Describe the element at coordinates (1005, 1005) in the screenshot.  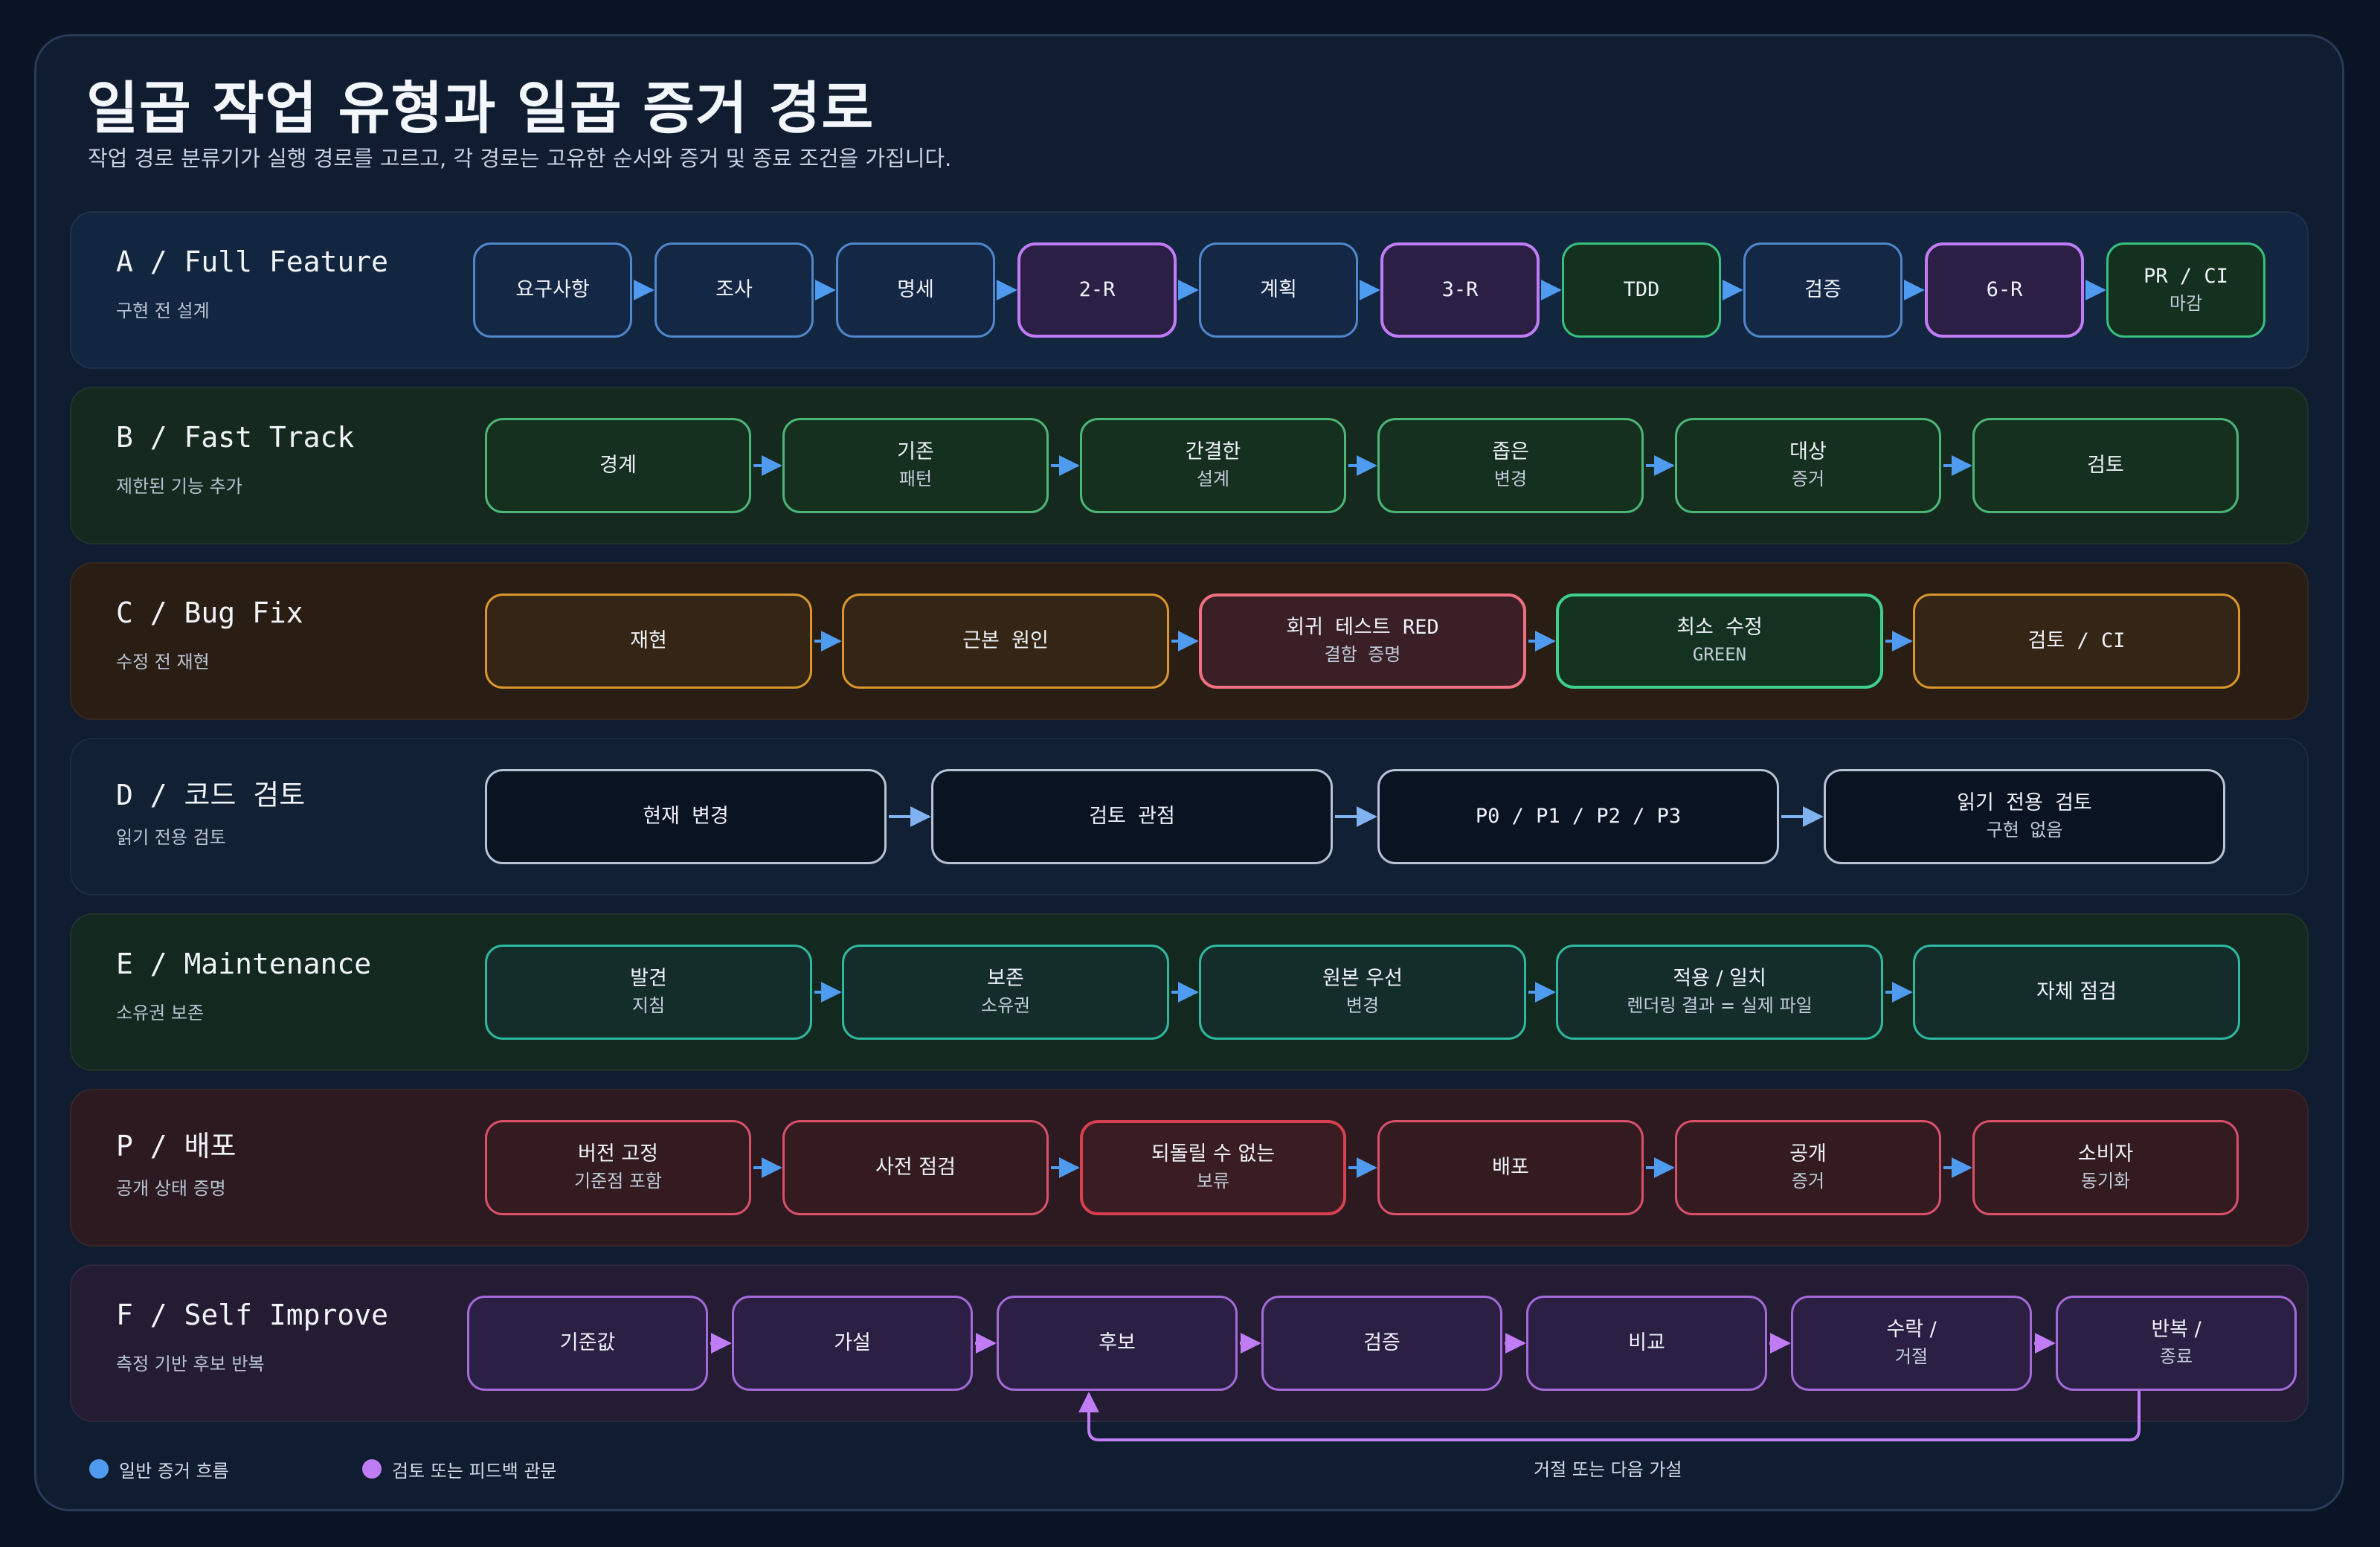
I see `step-sublabel: 소유권` at that location.